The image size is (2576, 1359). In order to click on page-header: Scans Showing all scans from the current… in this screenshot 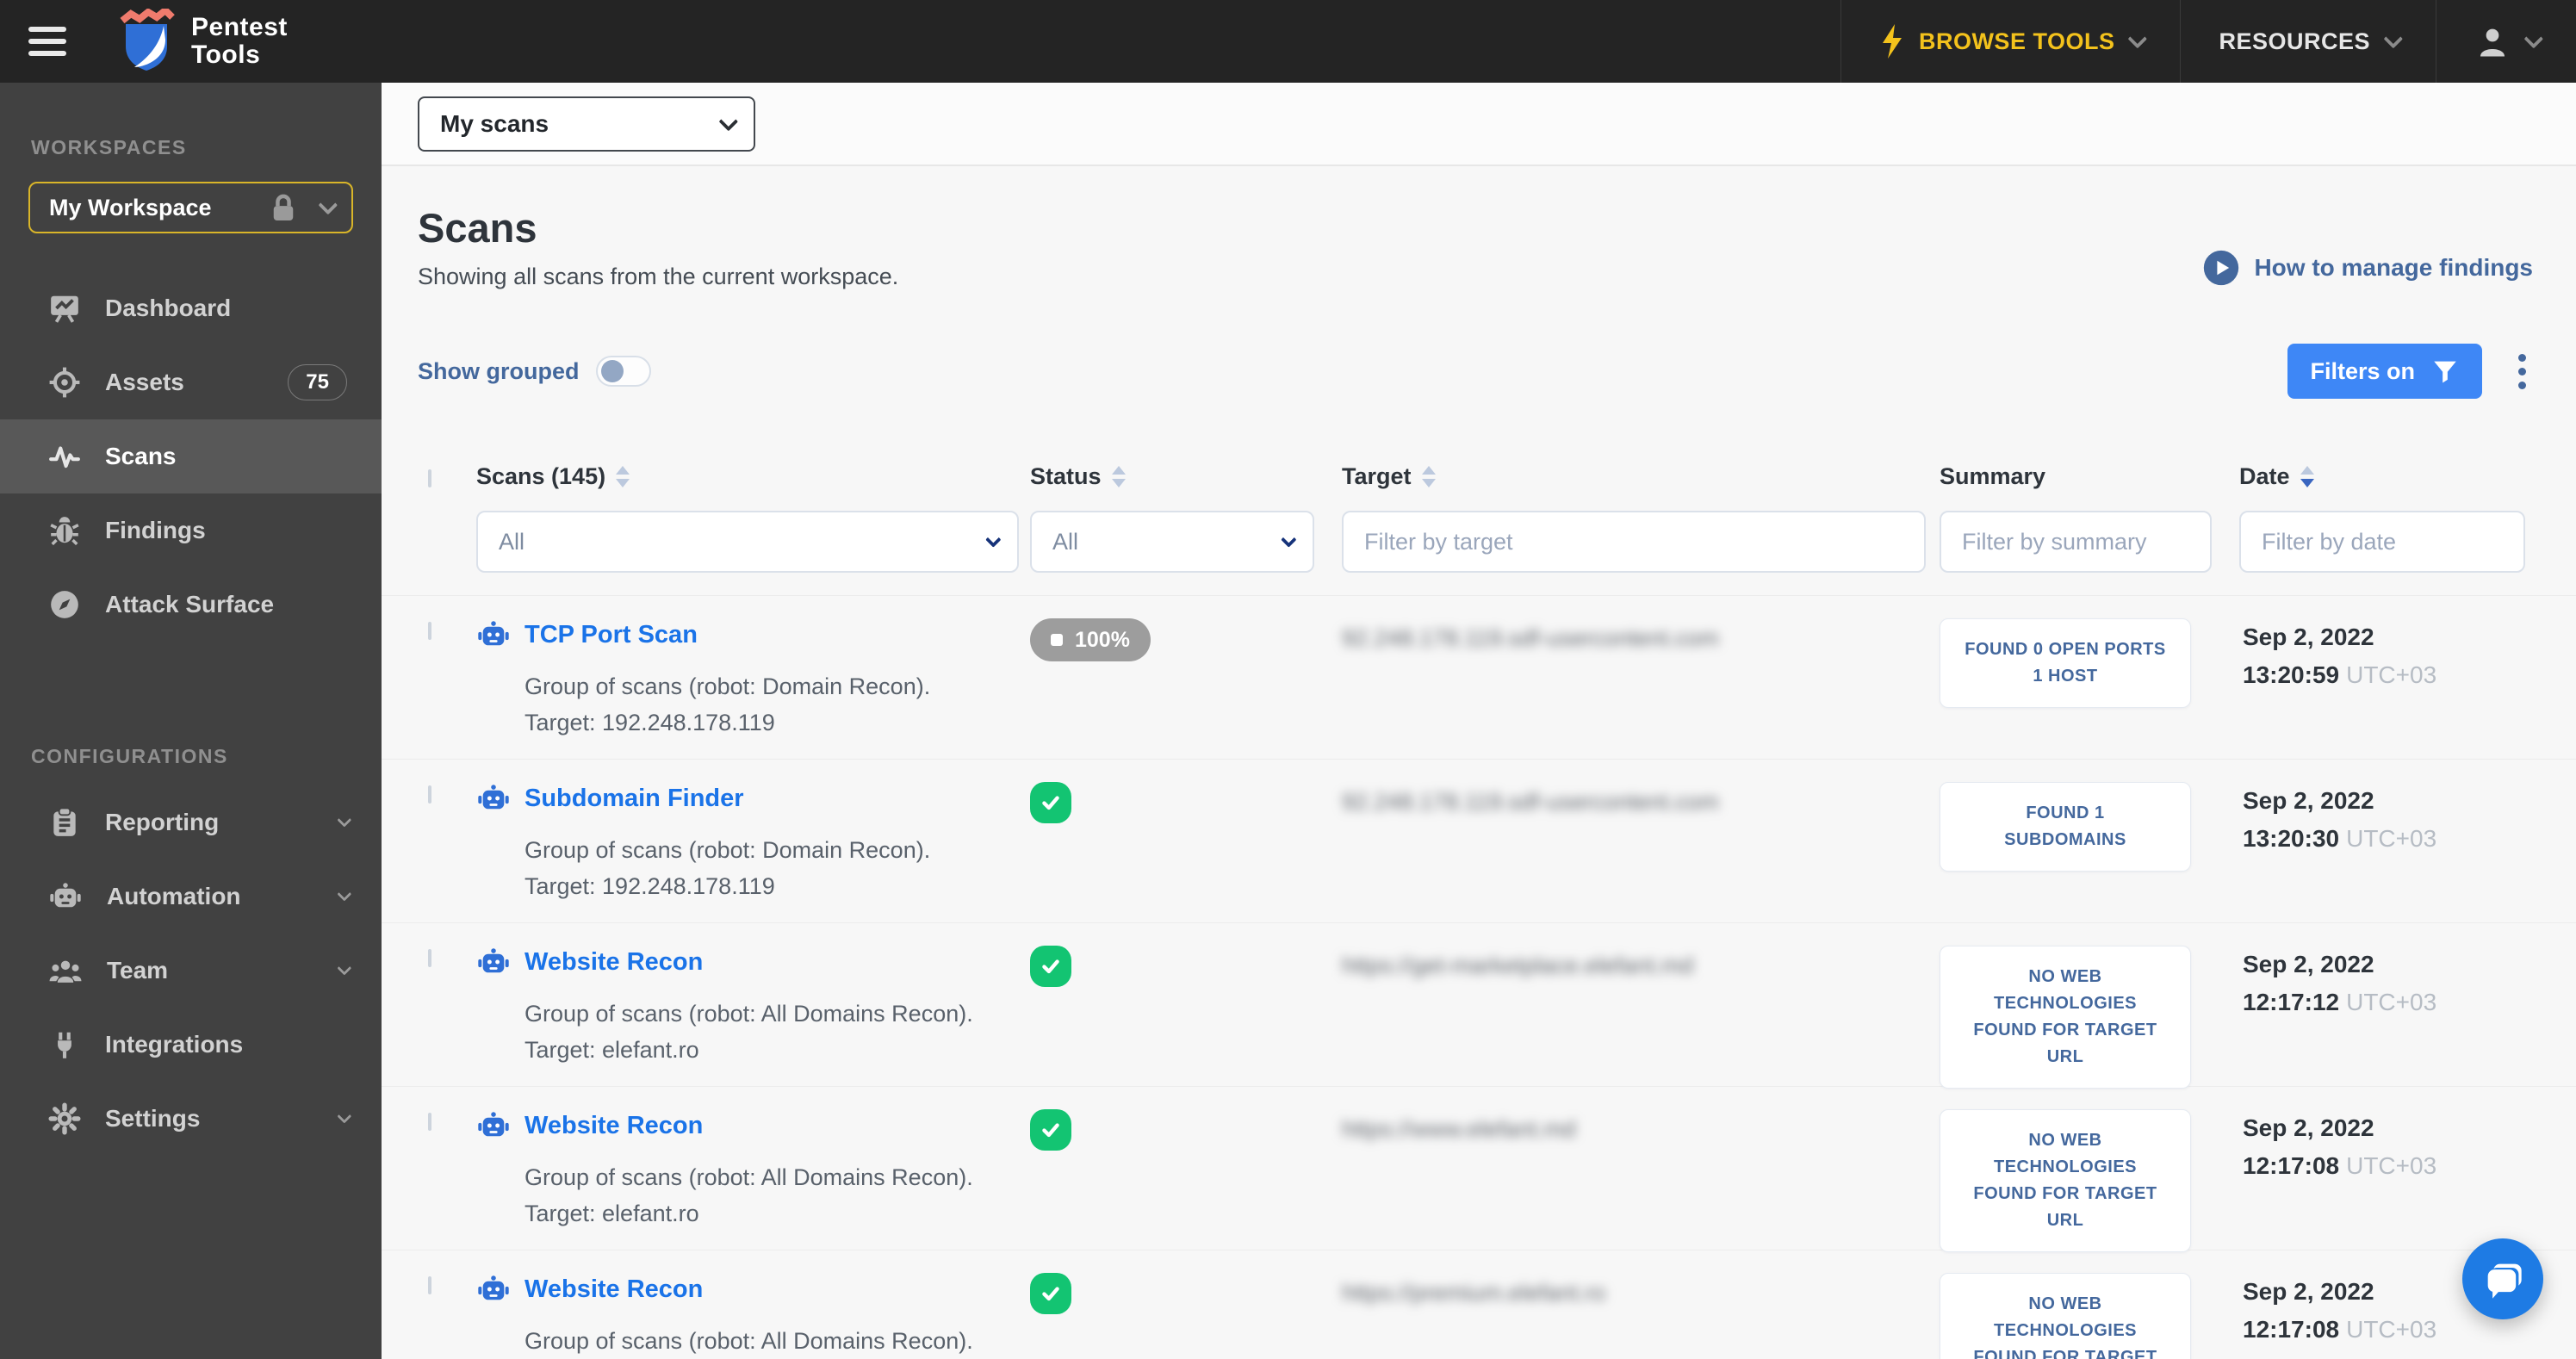, I will do `click(1479, 228)`.